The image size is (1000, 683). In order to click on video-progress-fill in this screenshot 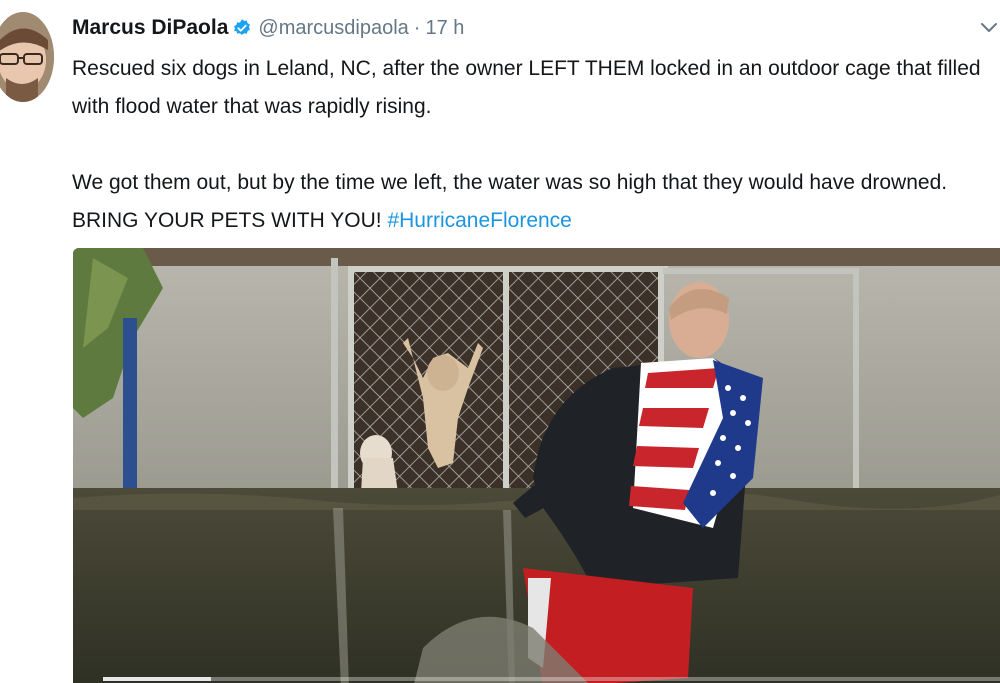, I will do `click(157, 679)`.